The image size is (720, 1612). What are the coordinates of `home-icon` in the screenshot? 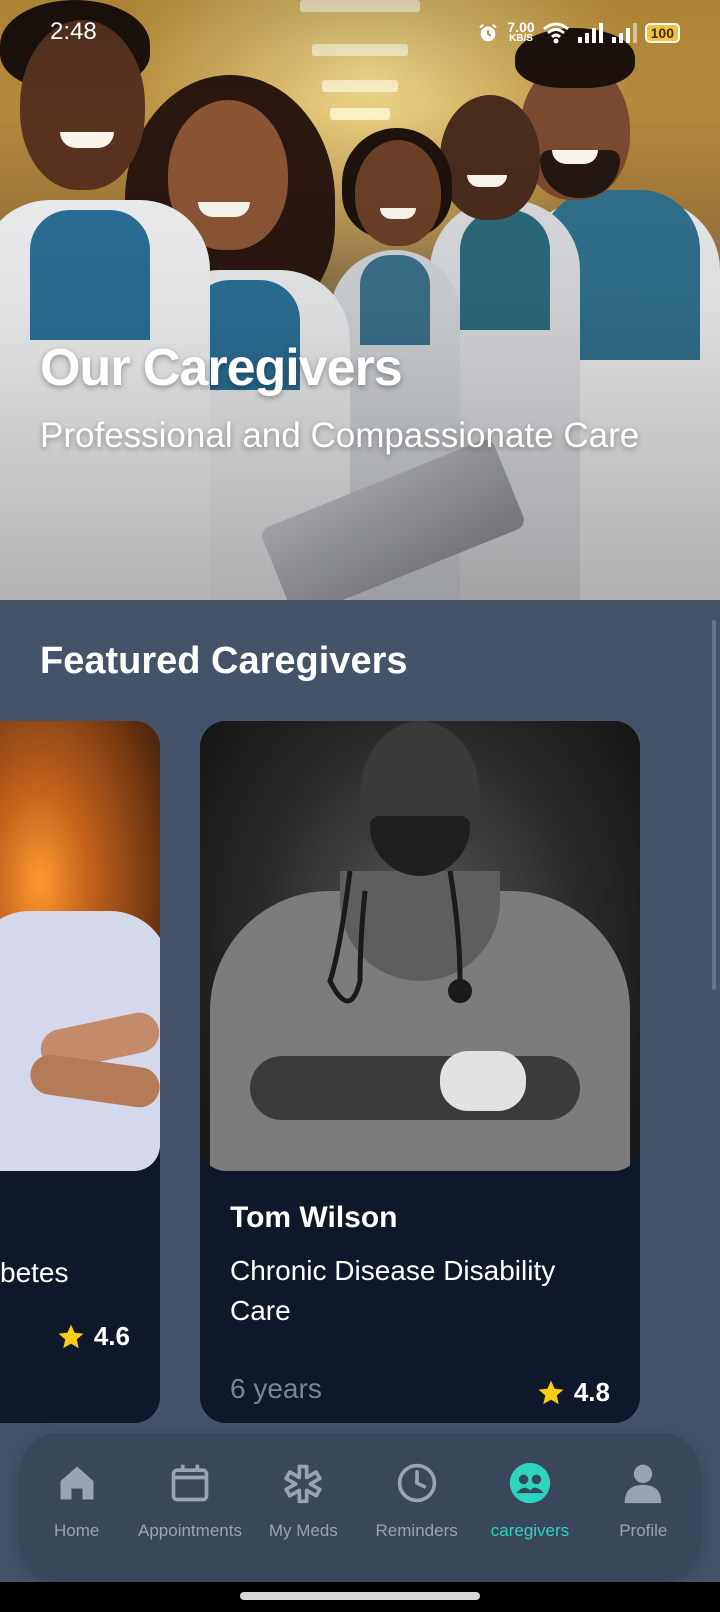 It's located at (77, 1483).